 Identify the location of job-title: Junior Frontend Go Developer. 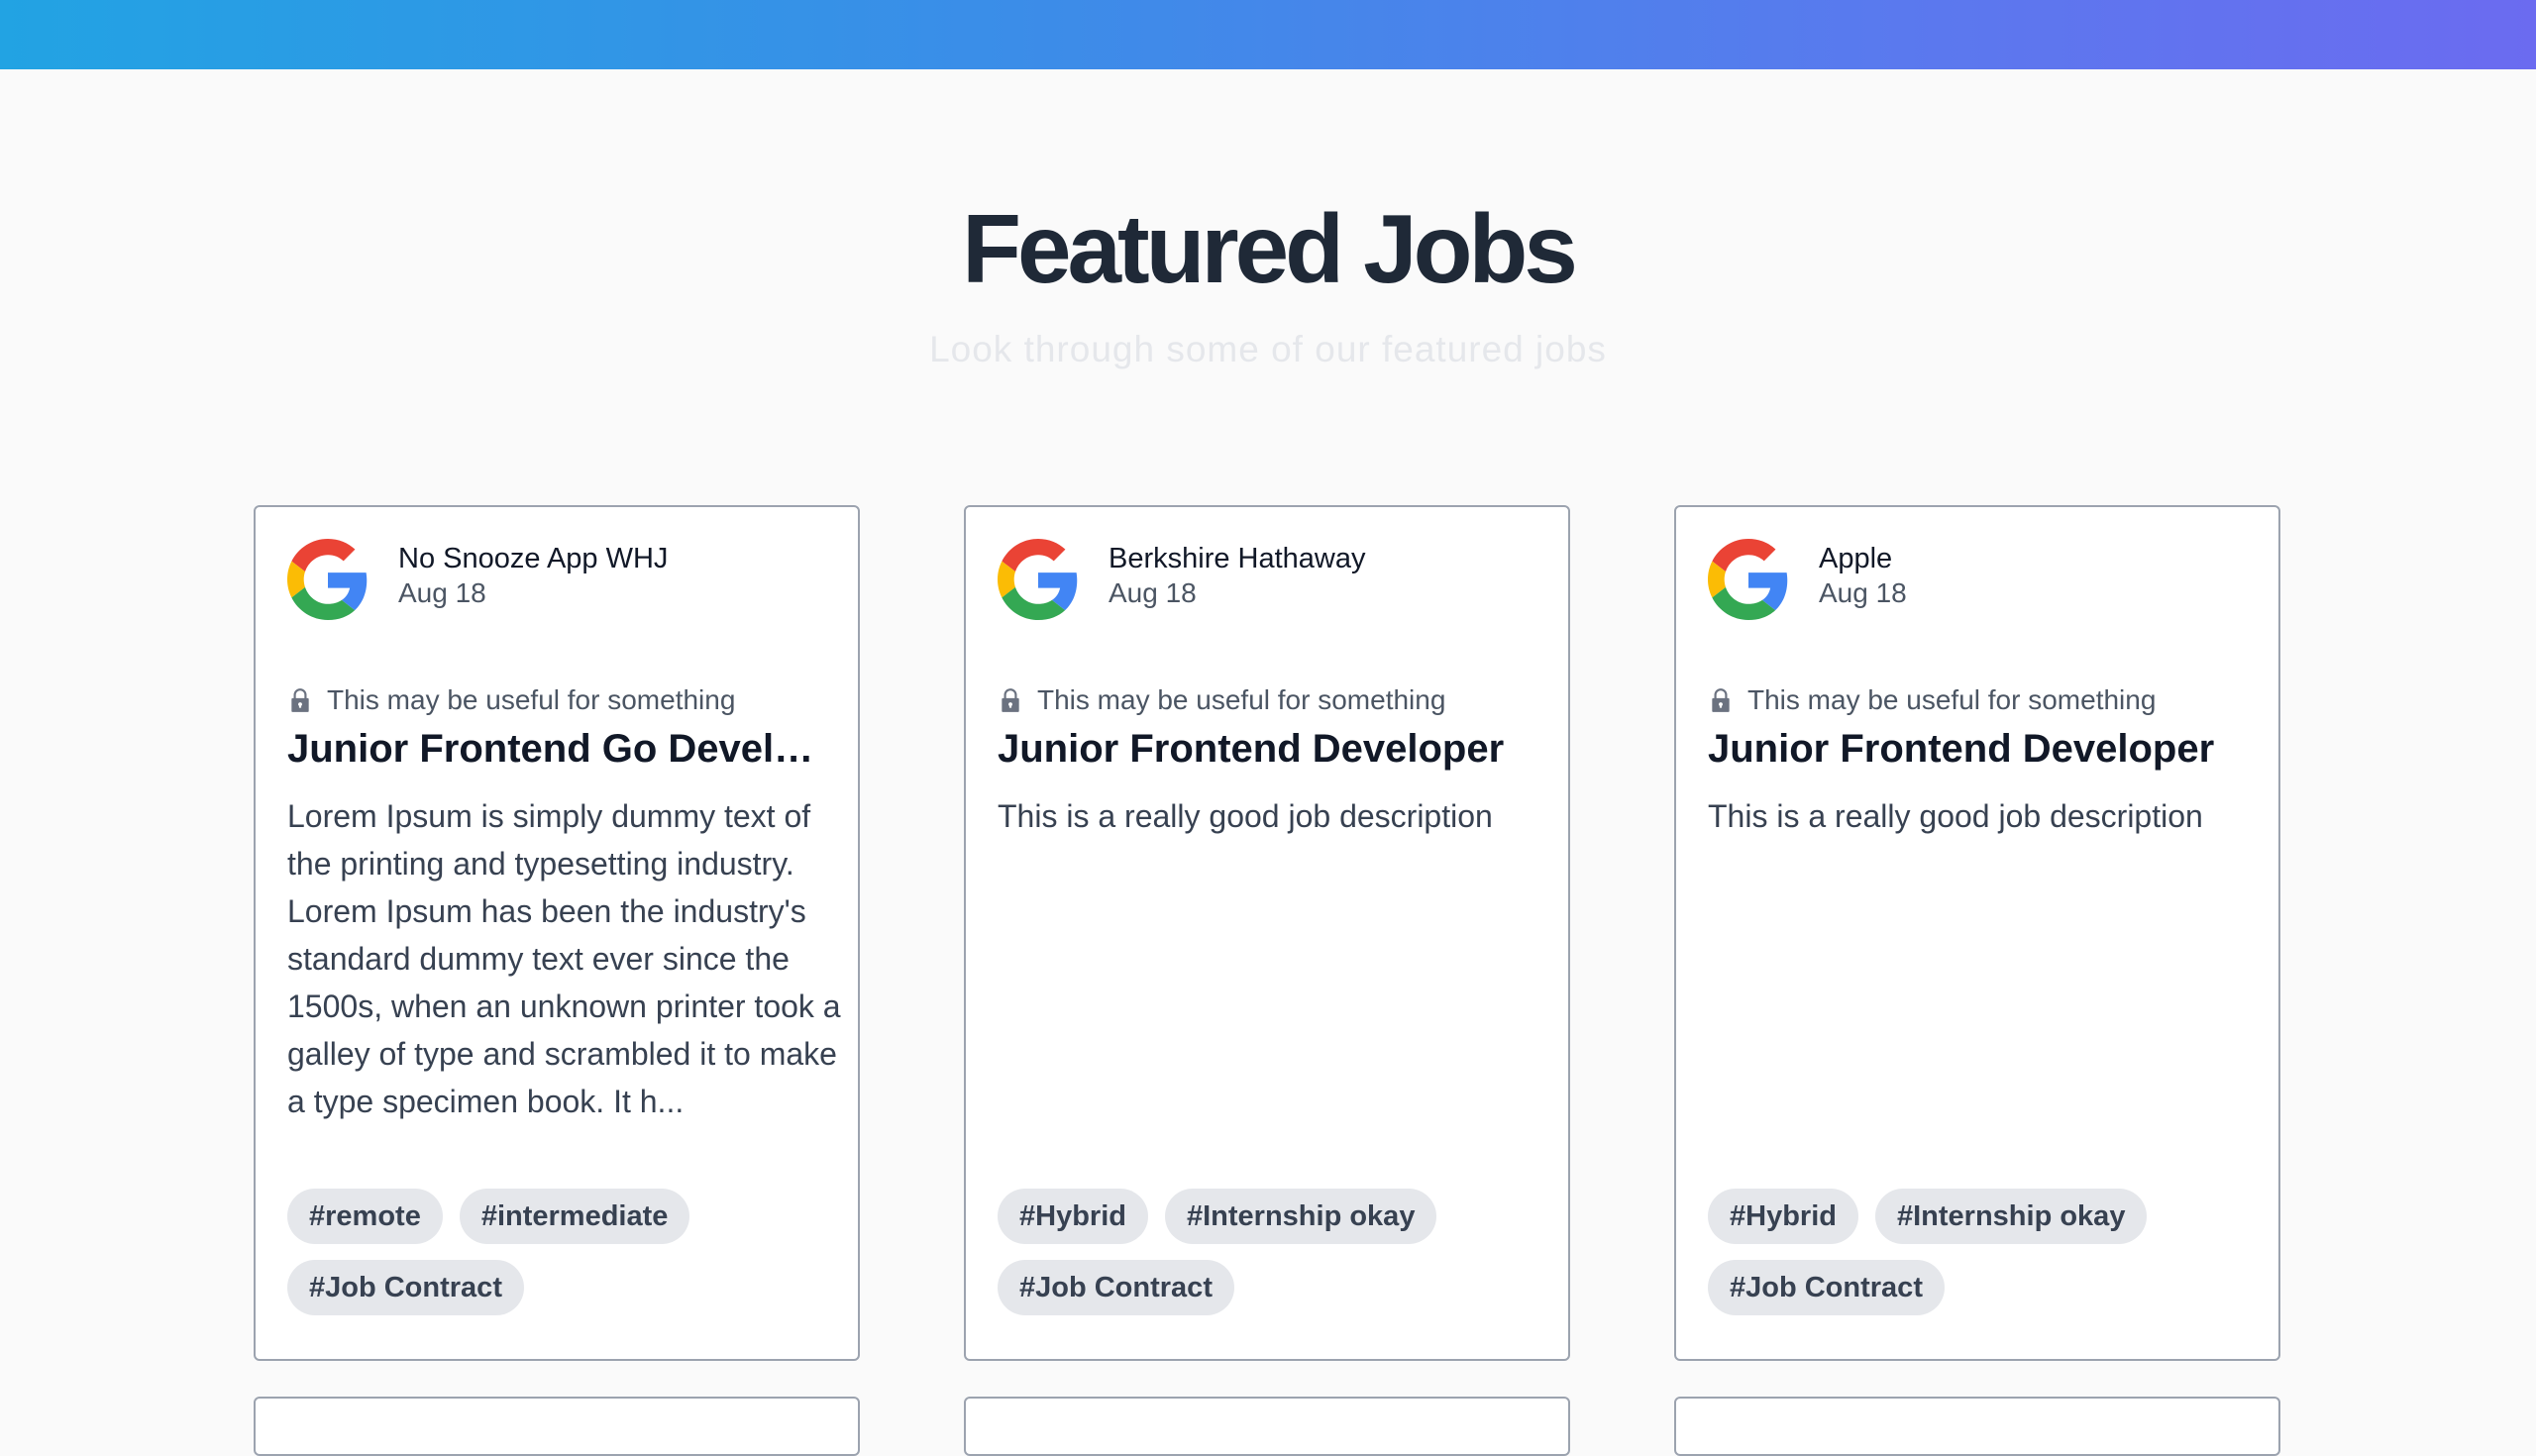
(558, 749).